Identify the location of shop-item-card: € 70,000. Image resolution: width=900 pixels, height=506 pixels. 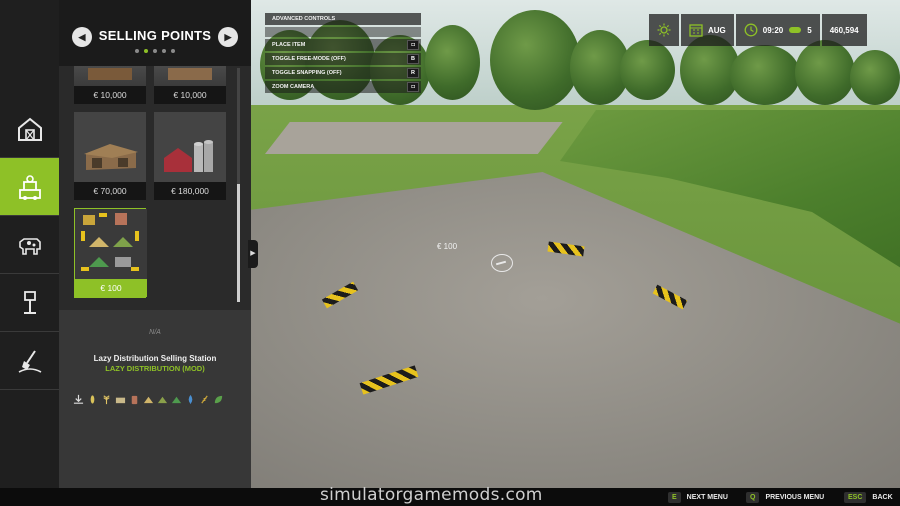
(110, 156).